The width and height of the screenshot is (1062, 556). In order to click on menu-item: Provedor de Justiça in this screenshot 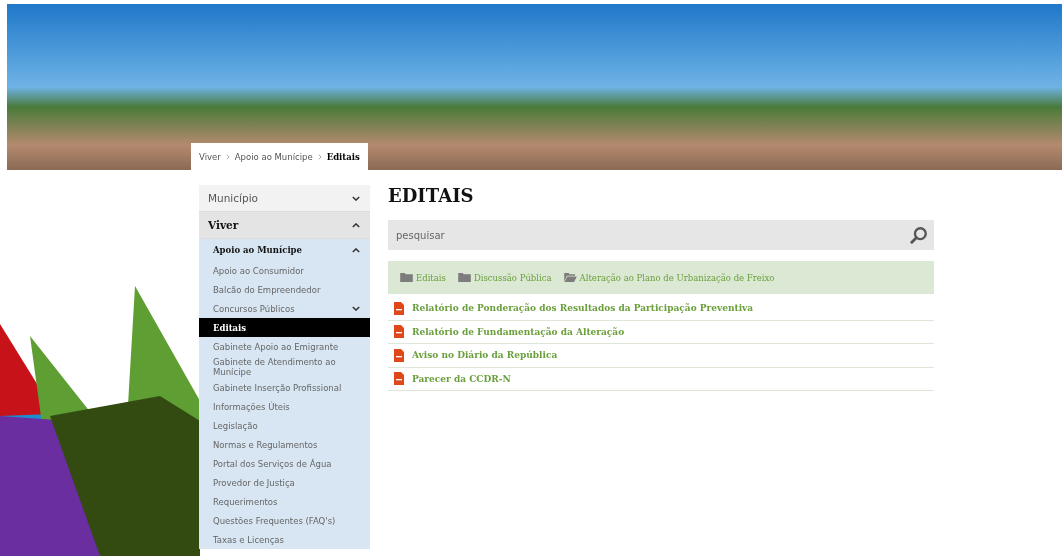, I will do `click(284, 482)`.